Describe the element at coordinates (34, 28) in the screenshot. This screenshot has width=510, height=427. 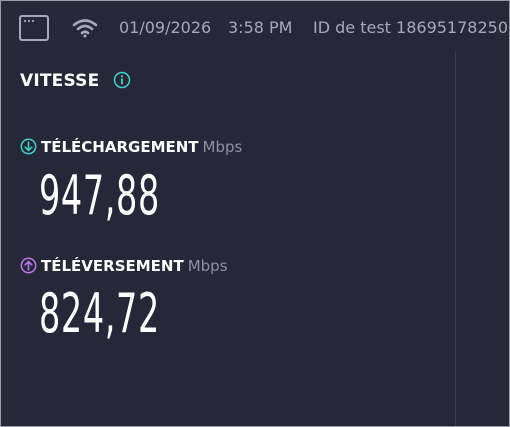
I see `browser-window-icon` at that location.